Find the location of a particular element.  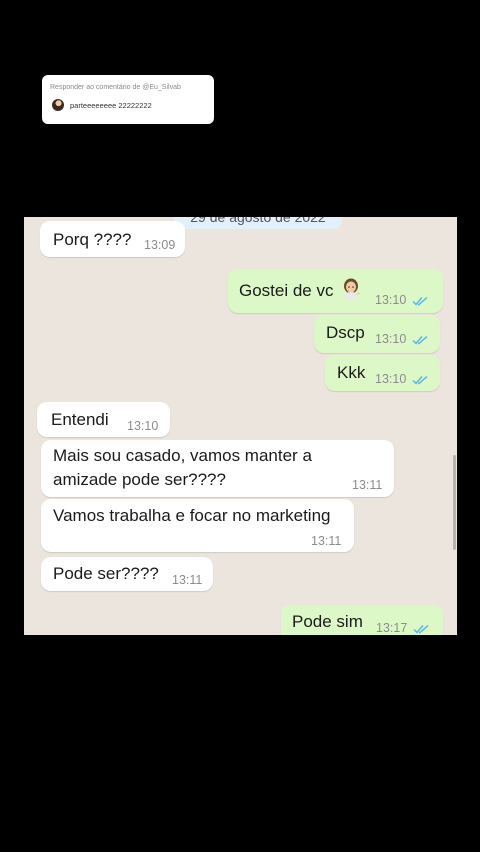

message-text: Vamos trabalha e focar no marketing is located at coordinates (192, 515).